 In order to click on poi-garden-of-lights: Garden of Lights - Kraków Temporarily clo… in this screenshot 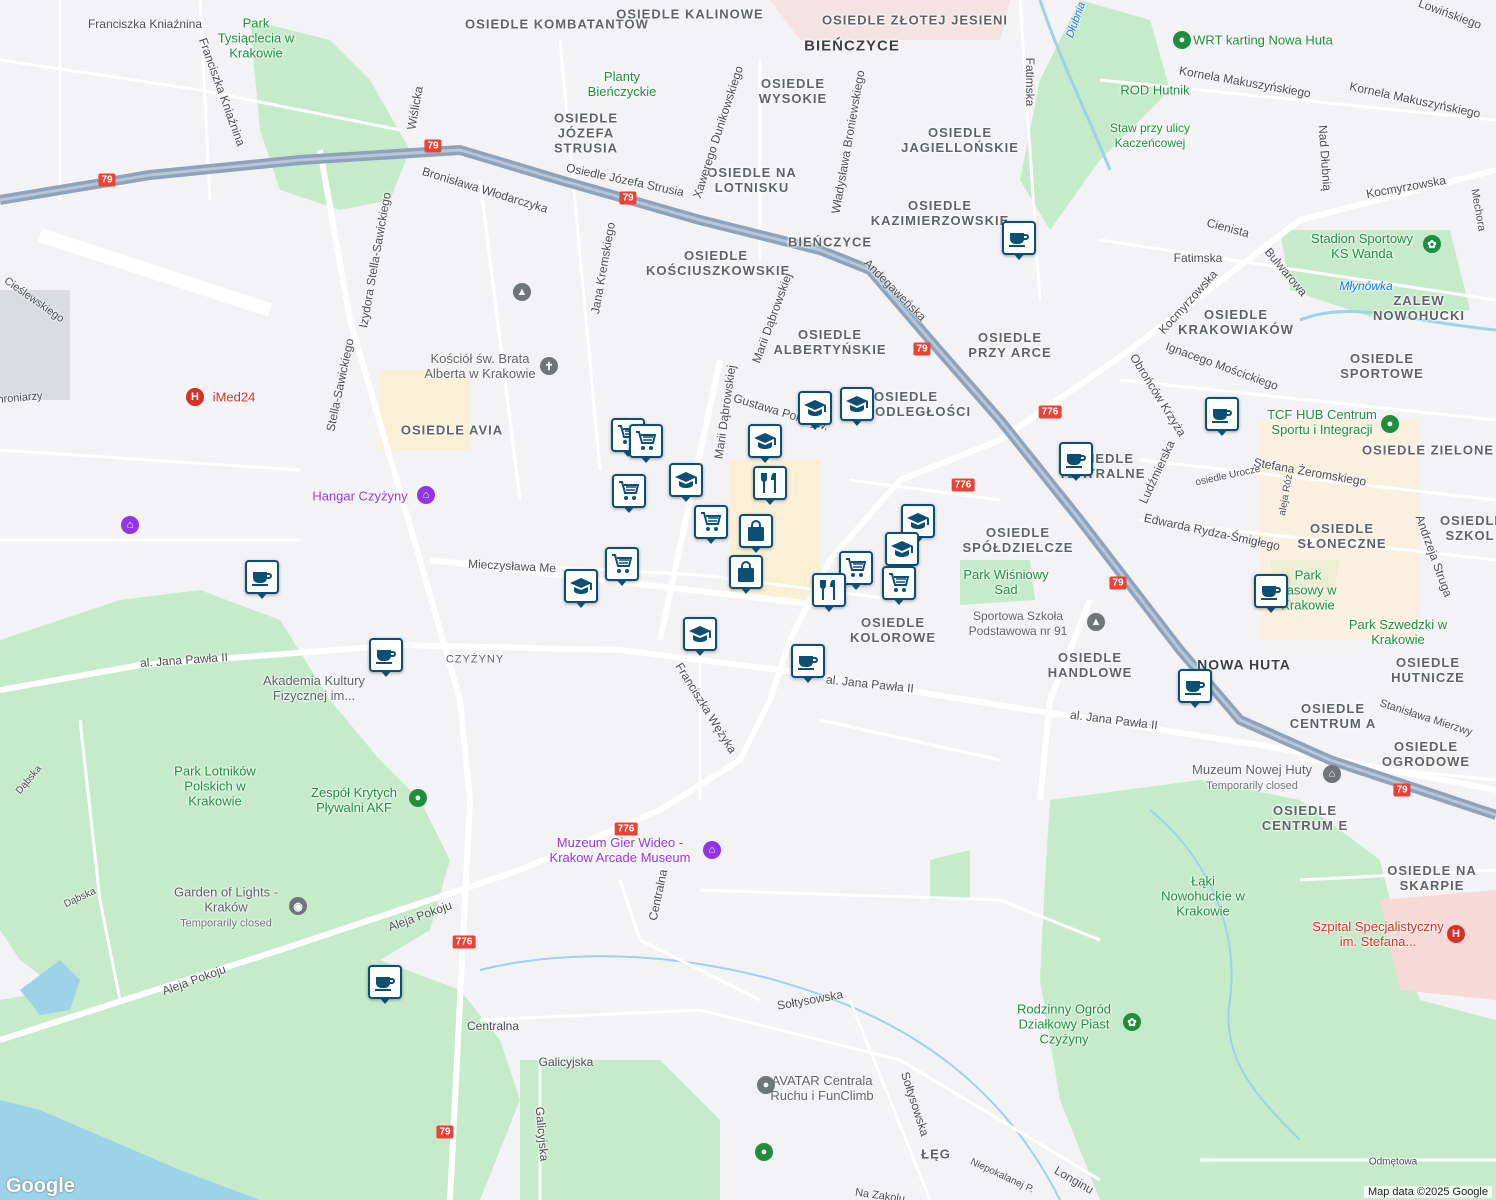, I will do `click(226, 908)`.